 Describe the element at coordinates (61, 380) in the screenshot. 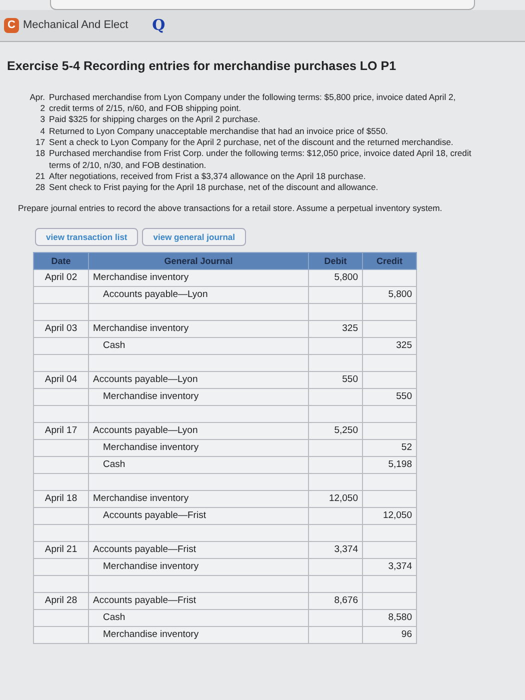

I see `date-cell: April 04` at that location.